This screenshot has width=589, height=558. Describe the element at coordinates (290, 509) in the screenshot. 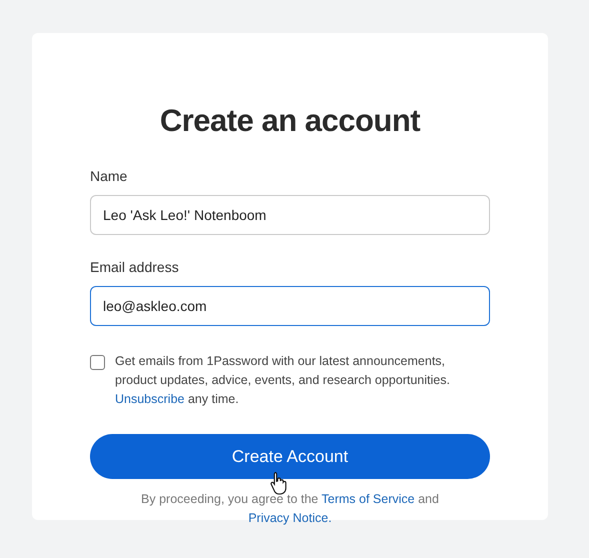

I see `legal-notice: By proceeding, you agree to the Terms of Service and Privacy Notice.` at that location.